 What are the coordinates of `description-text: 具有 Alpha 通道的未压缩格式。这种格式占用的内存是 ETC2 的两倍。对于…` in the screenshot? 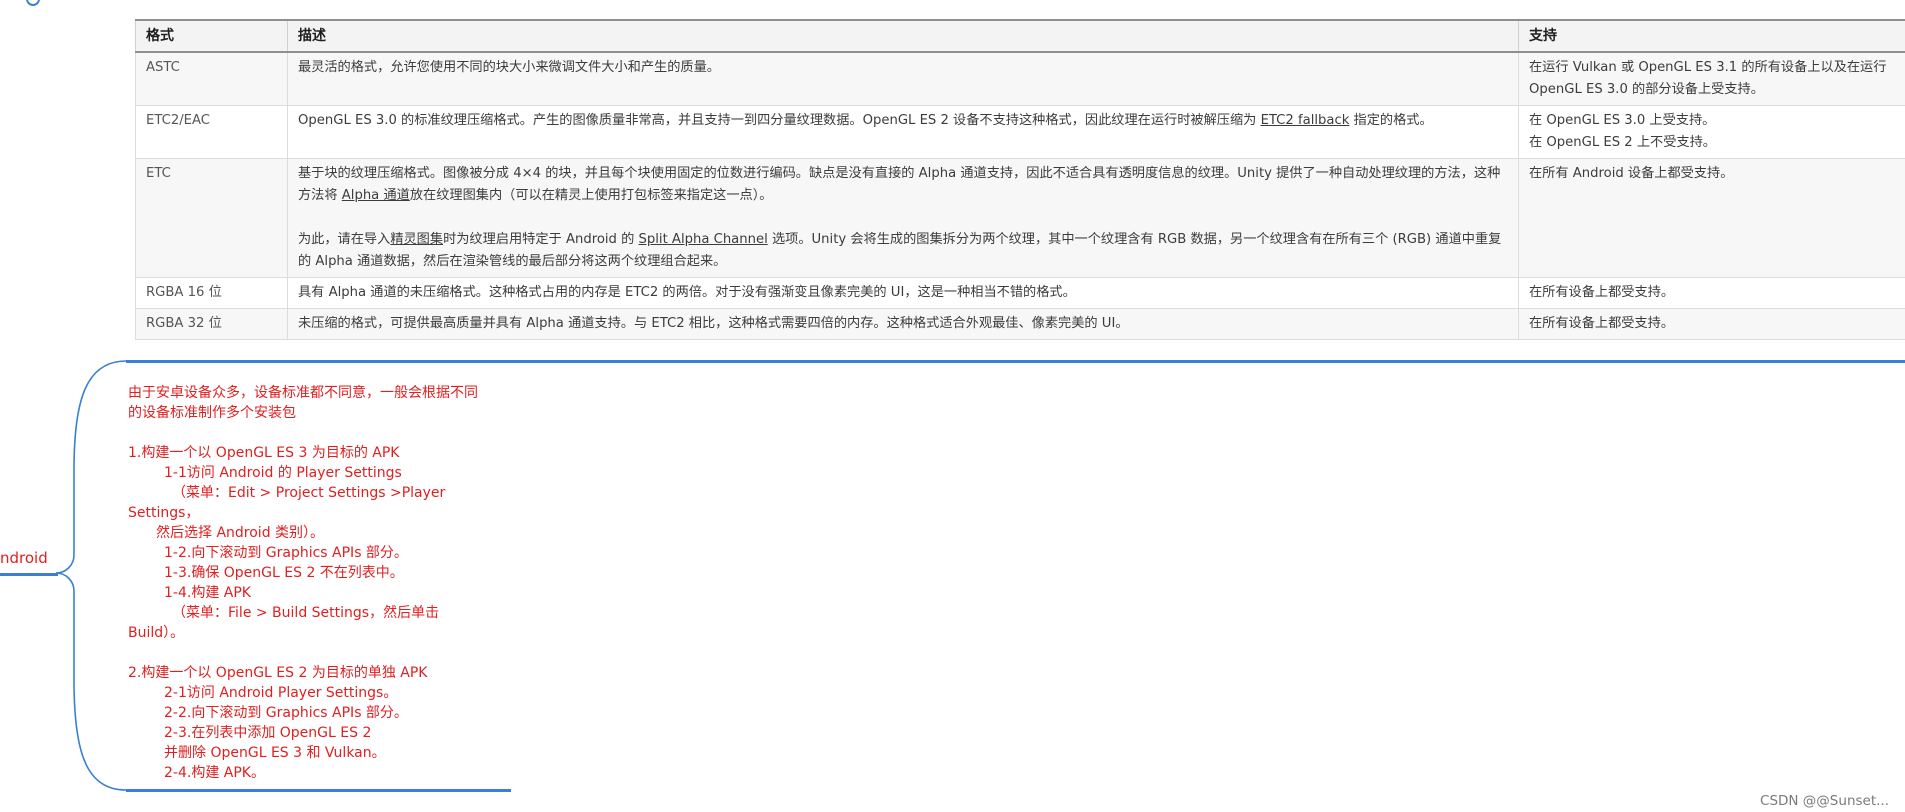 It's located at (687, 292).